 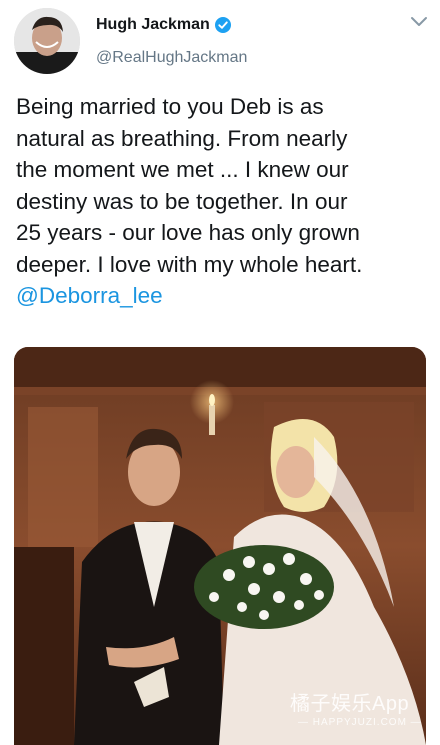 What do you see at coordinates (182, 138) in the screenshot?
I see `tweet-line: natural as breathing. From nearly` at bounding box center [182, 138].